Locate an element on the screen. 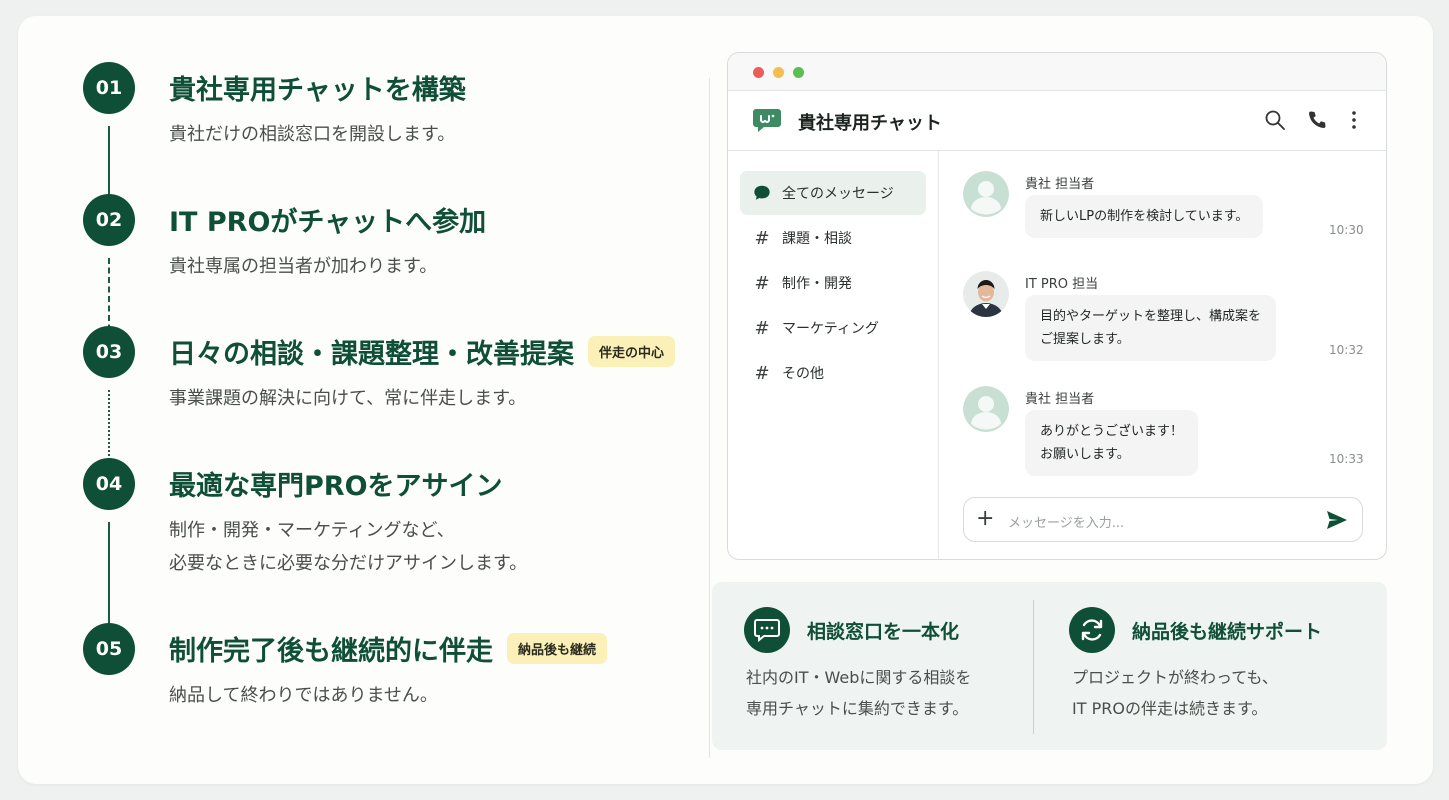 Image resolution: width=1449 pixels, height=800 pixels. window-close-dot is located at coordinates (758, 72).